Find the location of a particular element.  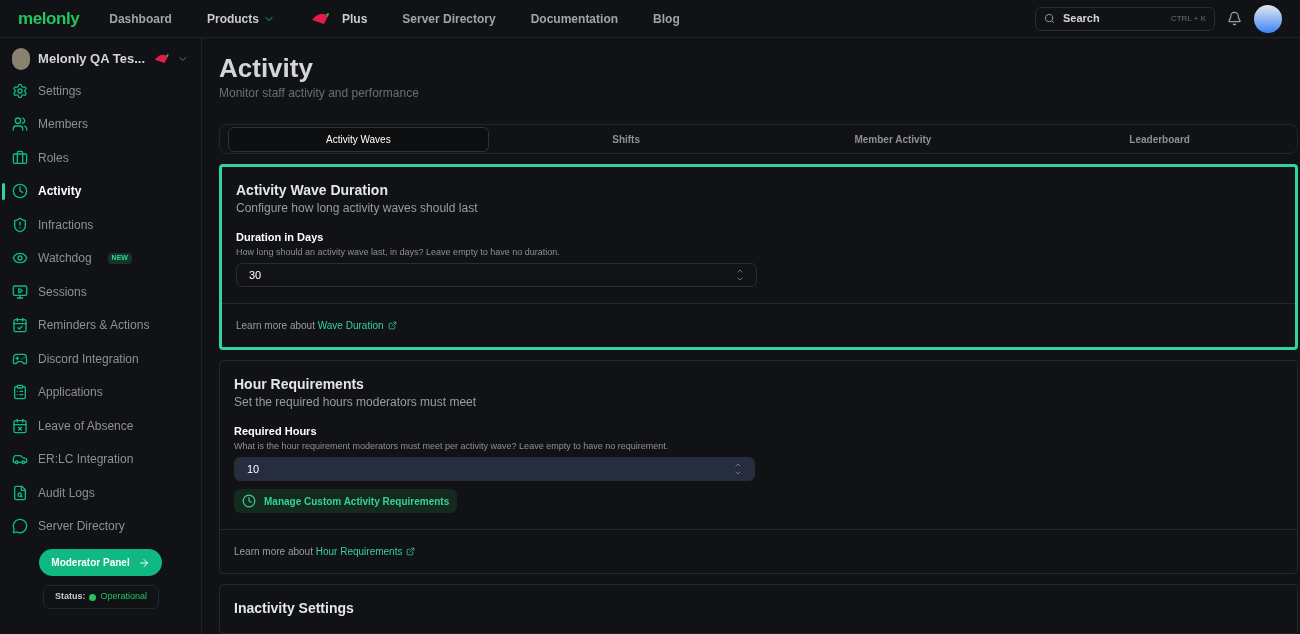

page-title: Activity is located at coordinates (266, 68).